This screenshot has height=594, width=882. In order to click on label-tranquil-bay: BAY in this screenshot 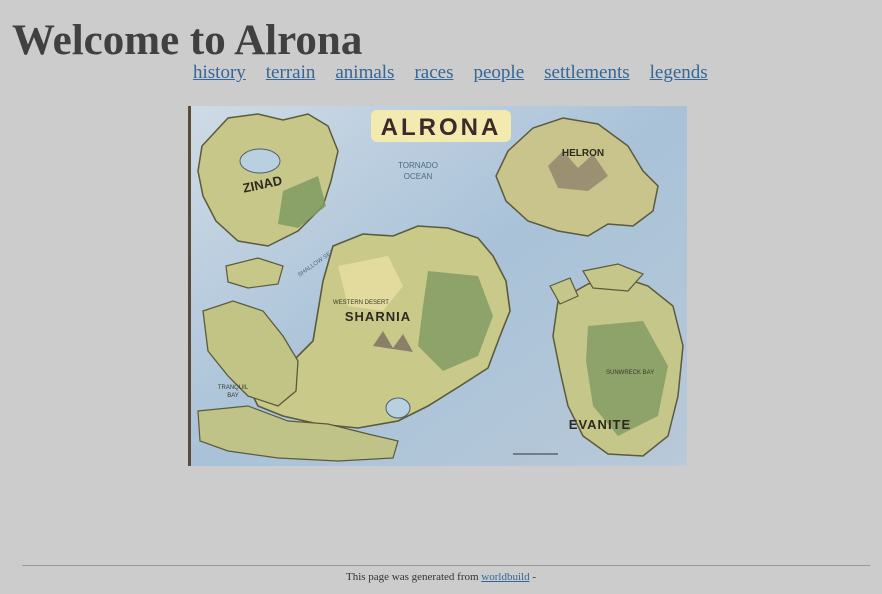, I will do `click(233, 396)`.